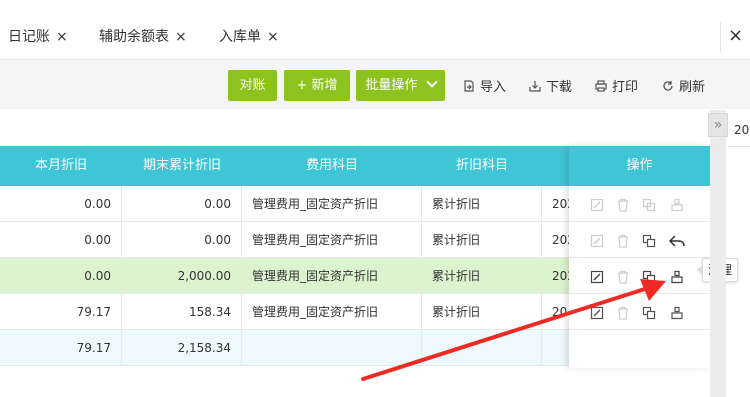 This screenshot has height=397, width=750. I want to click on reconcile-button: 对账, so click(252, 85).